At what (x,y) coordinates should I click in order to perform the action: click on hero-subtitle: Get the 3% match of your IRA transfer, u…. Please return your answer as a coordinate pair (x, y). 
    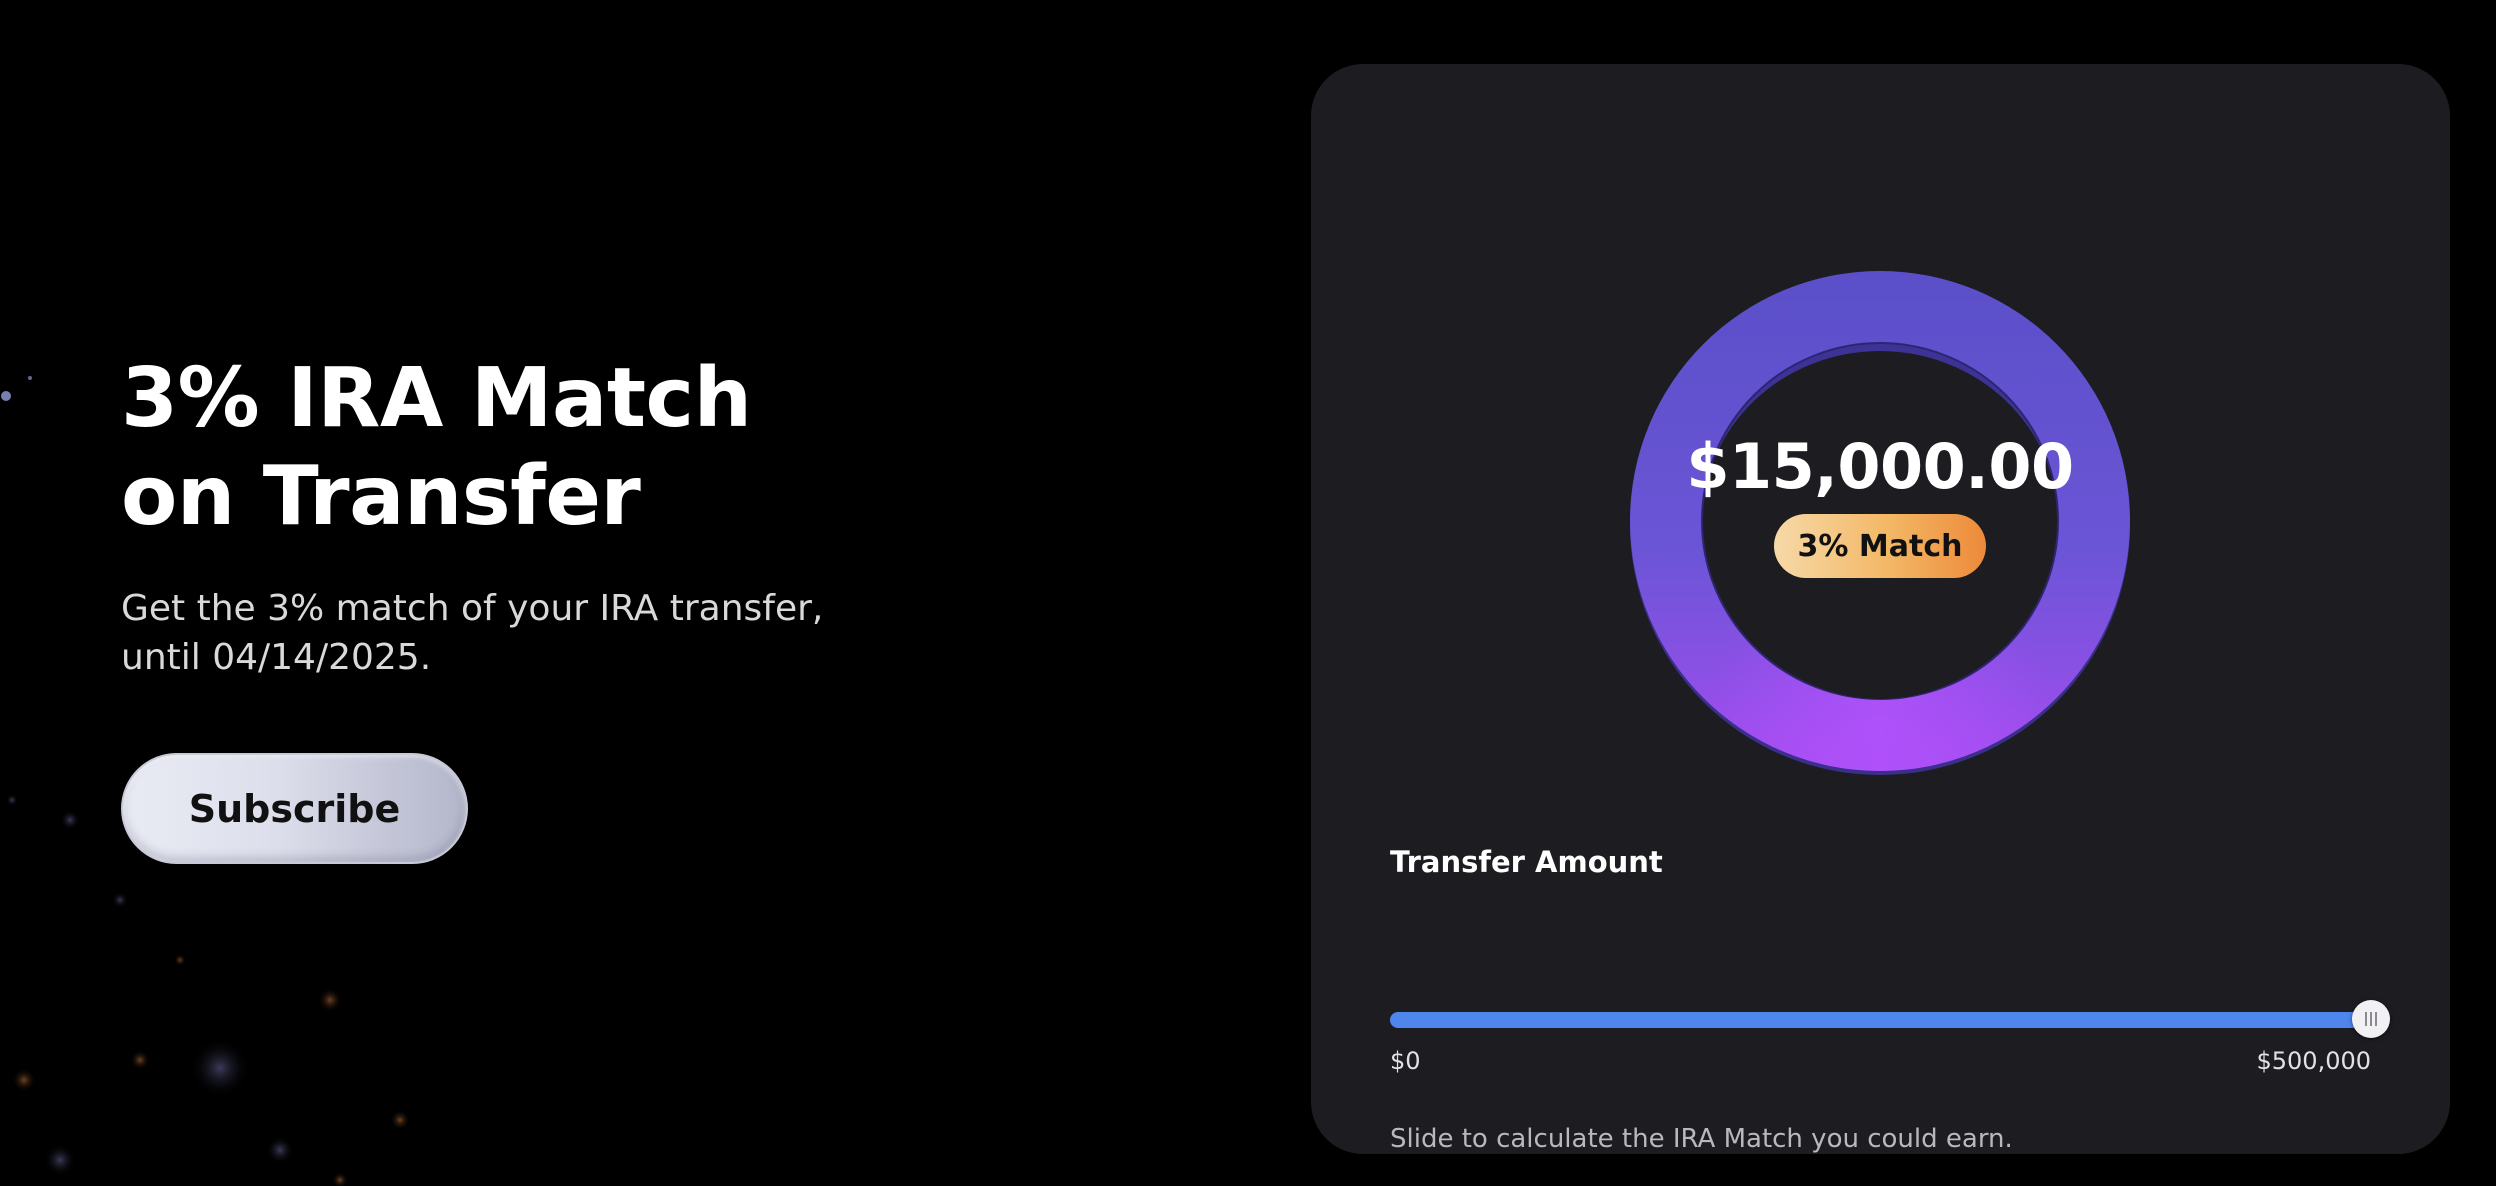
    Looking at the image, I should click on (472, 633).